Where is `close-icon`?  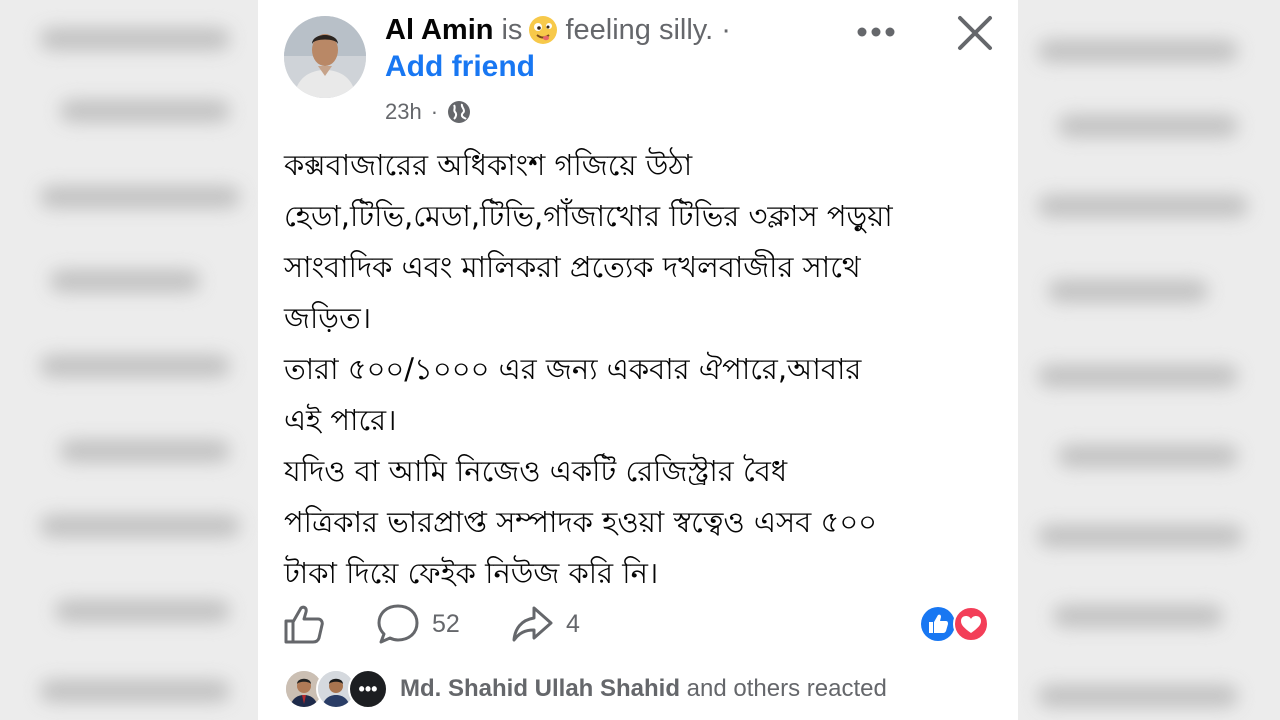 close-icon is located at coordinates (975, 33).